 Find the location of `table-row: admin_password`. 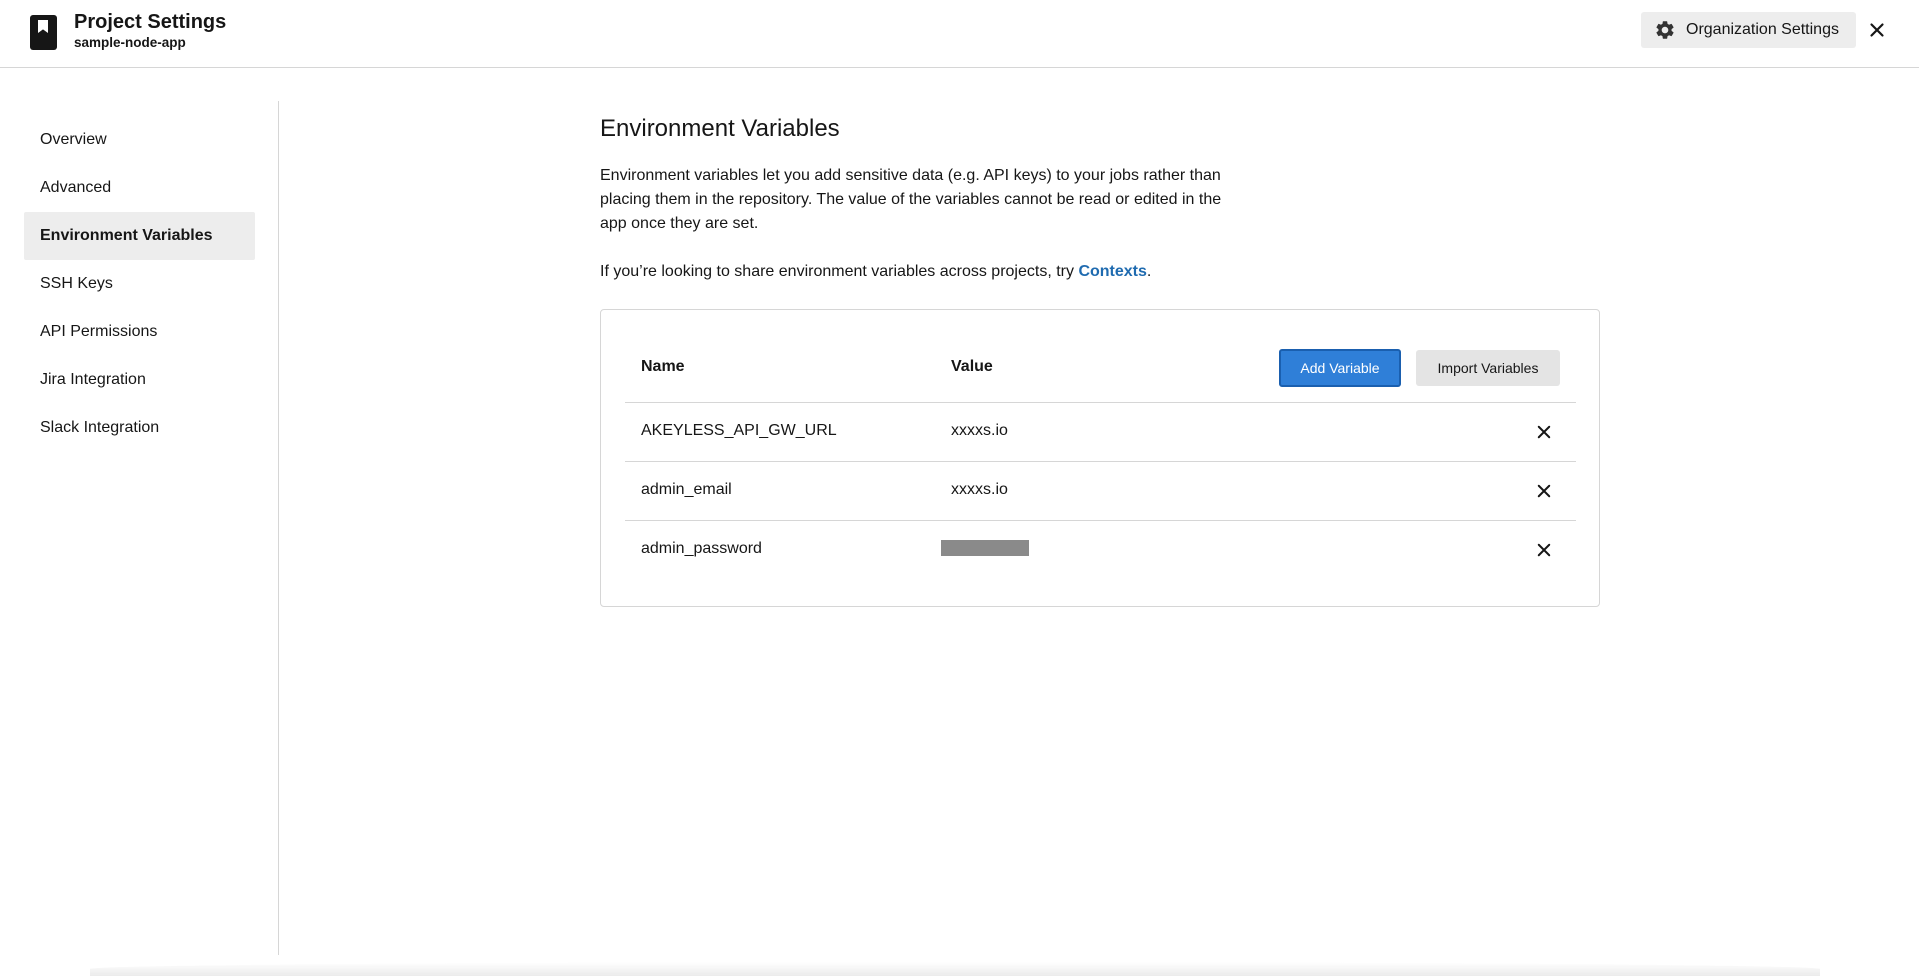

table-row: admin_password is located at coordinates (1100, 549).